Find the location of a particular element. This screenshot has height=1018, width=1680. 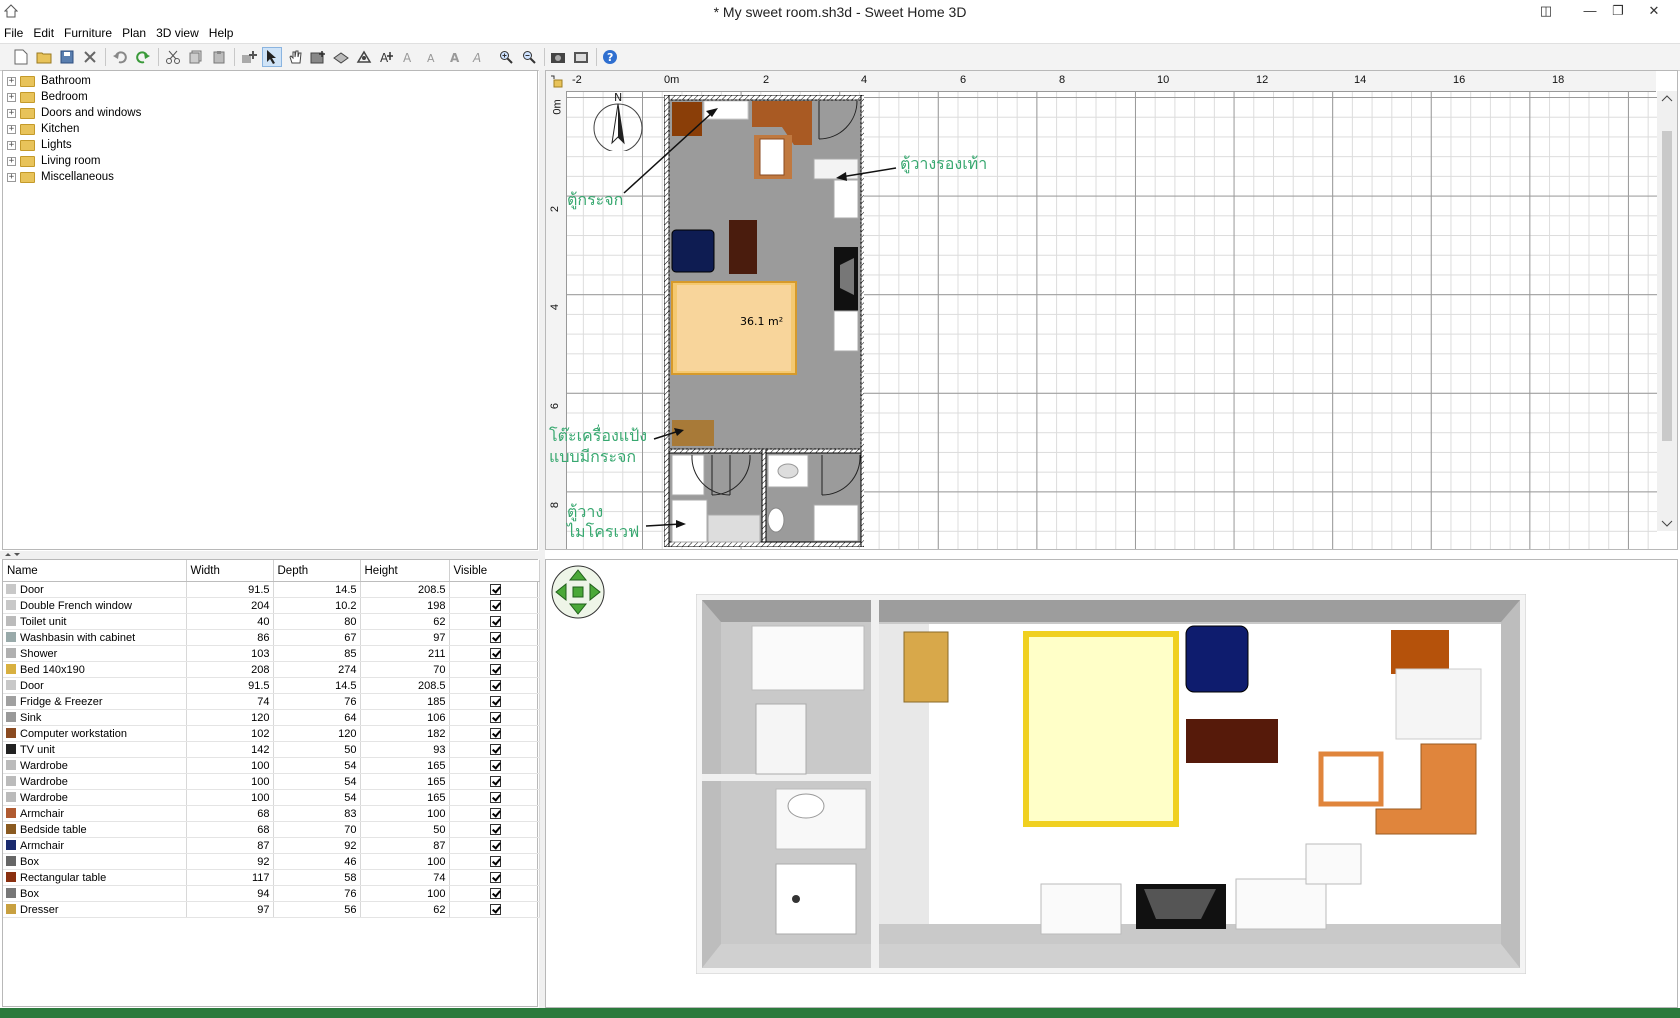

new-icon is located at coordinates (21, 57).